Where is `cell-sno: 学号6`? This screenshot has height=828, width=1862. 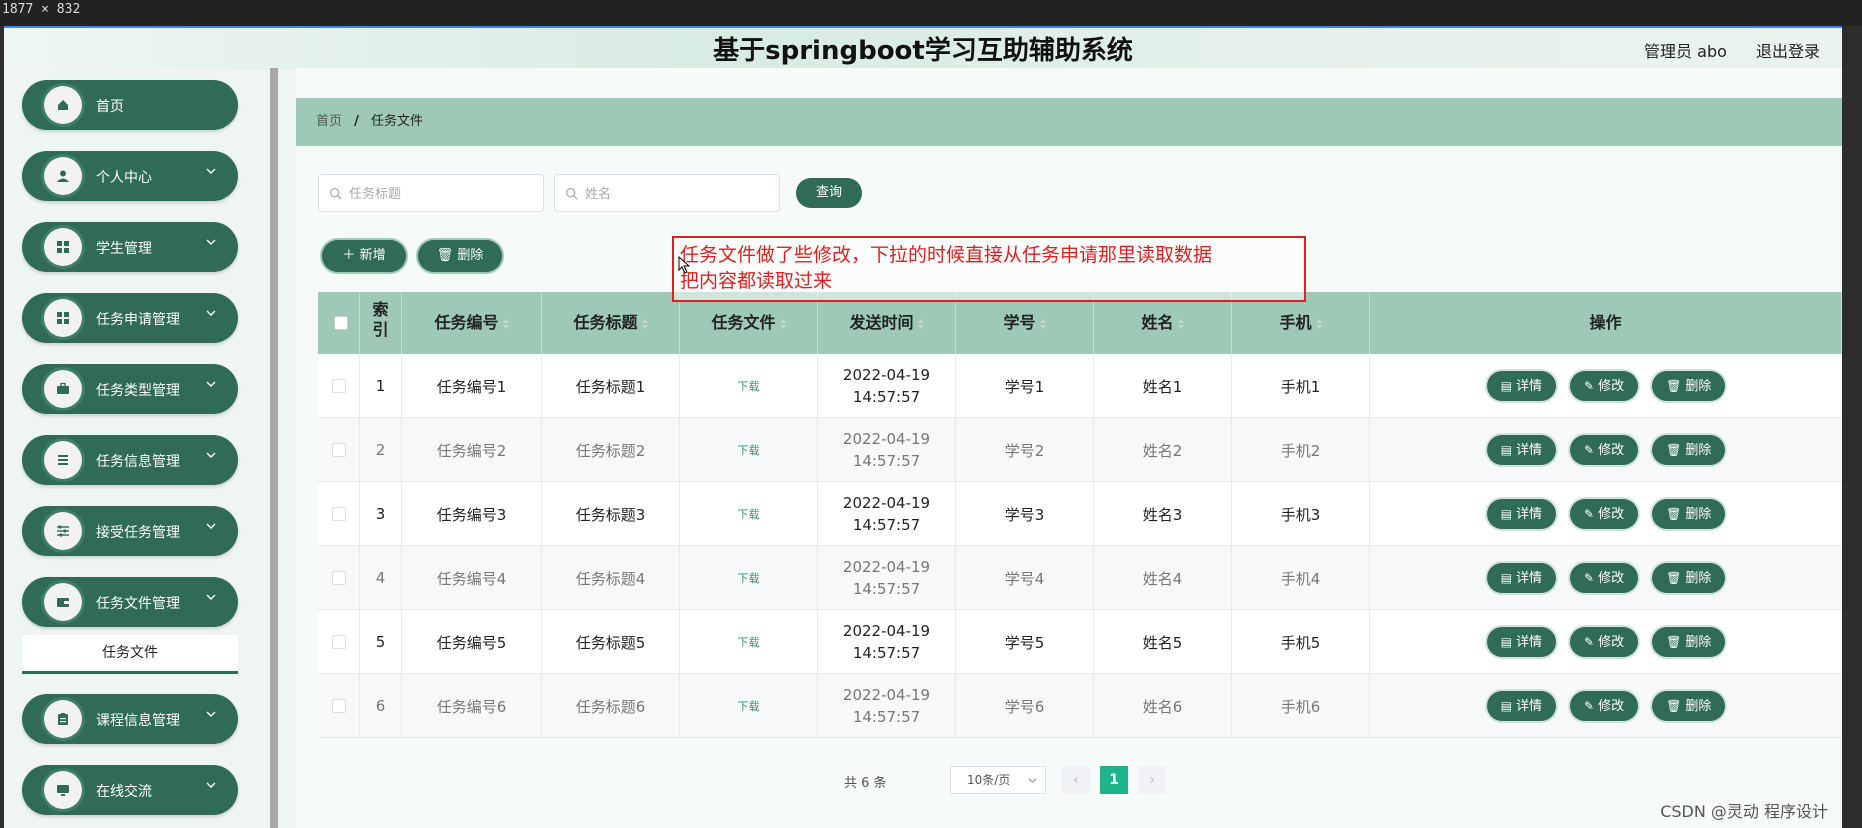 cell-sno: 学号6 is located at coordinates (1025, 706).